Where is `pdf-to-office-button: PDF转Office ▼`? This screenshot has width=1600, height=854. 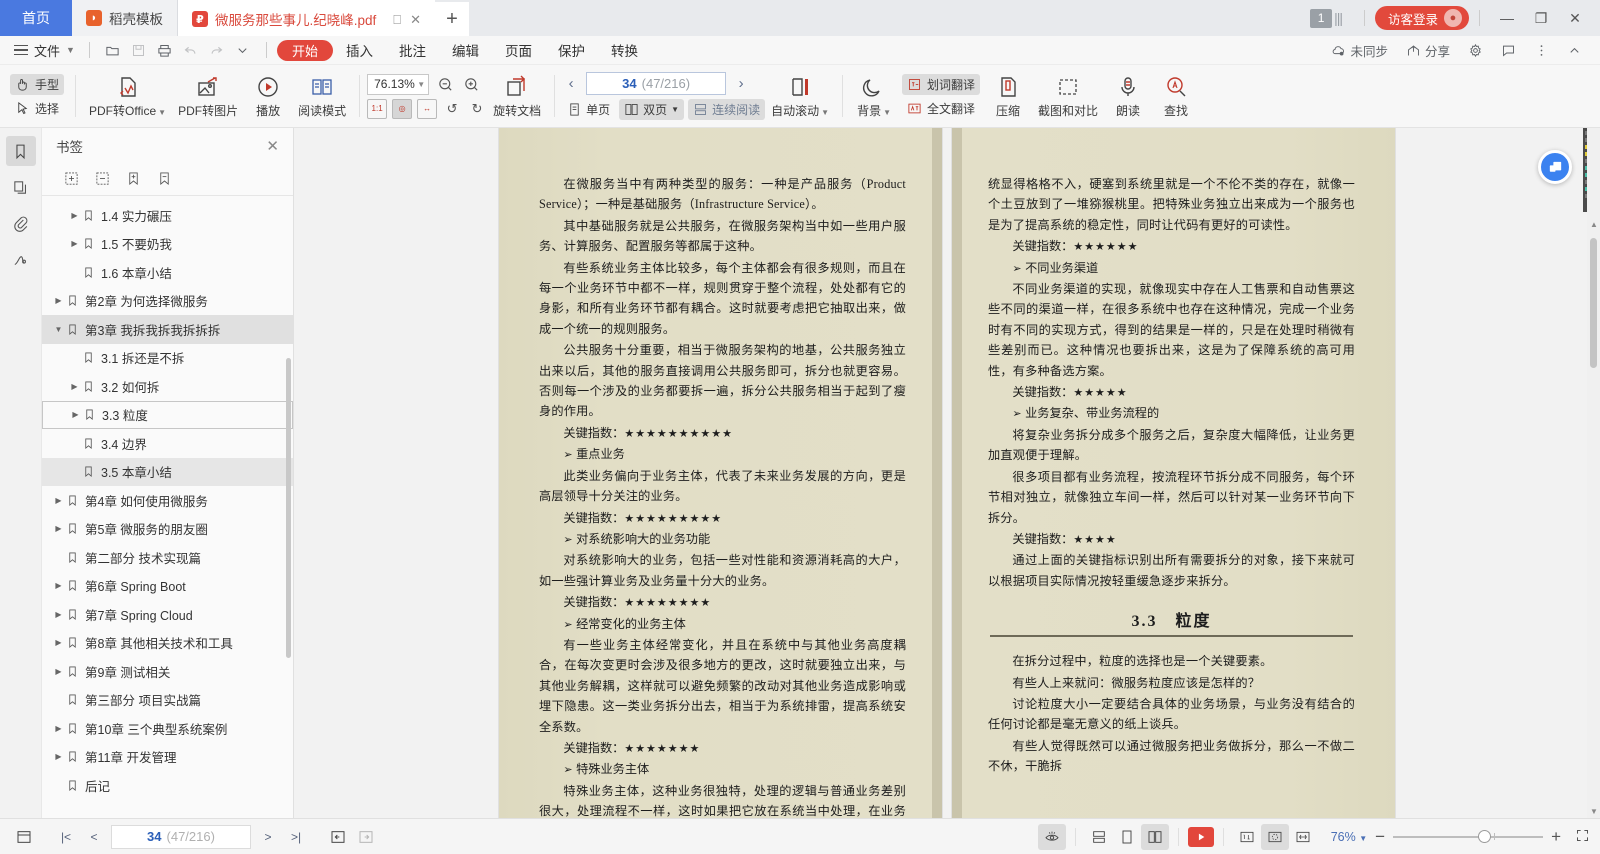
pdf-to-office-button: PDF转Office ▼ is located at coordinates (127, 96).